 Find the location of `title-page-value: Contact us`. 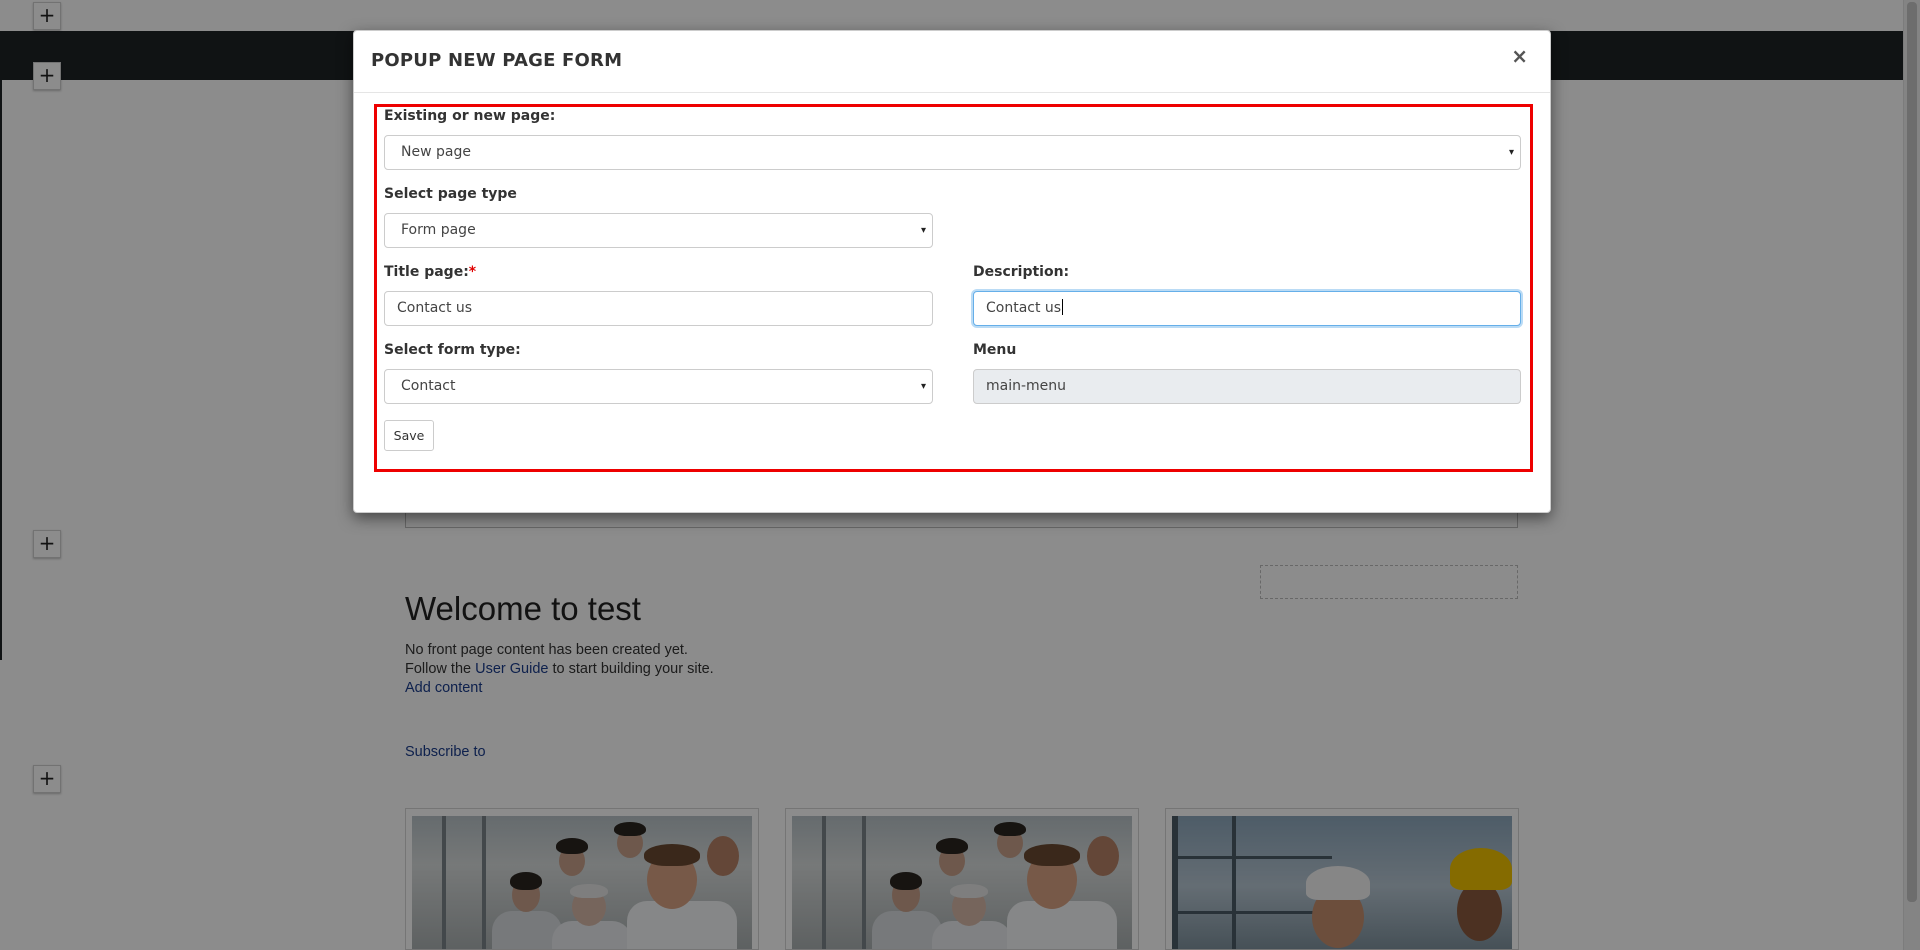

title-page-value: Contact us is located at coordinates (435, 308).